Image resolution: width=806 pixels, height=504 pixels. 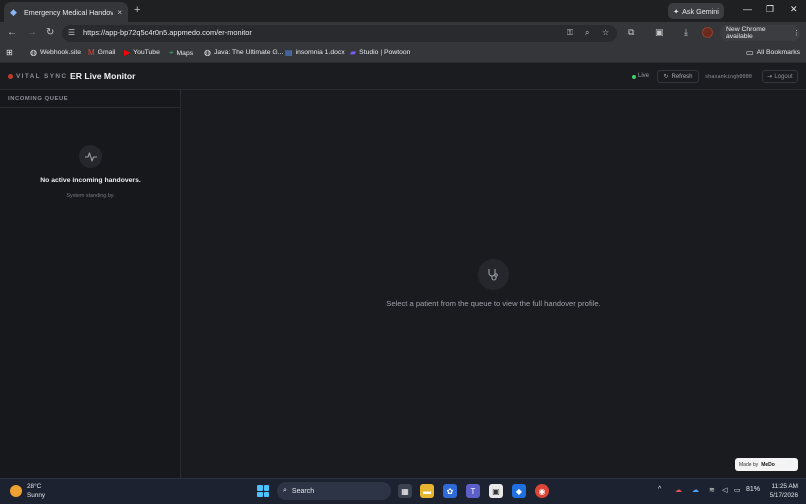 What do you see at coordinates (666, 77) in the screenshot?
I see `refresh-icon: ↻` at bounding box center [666, 77].